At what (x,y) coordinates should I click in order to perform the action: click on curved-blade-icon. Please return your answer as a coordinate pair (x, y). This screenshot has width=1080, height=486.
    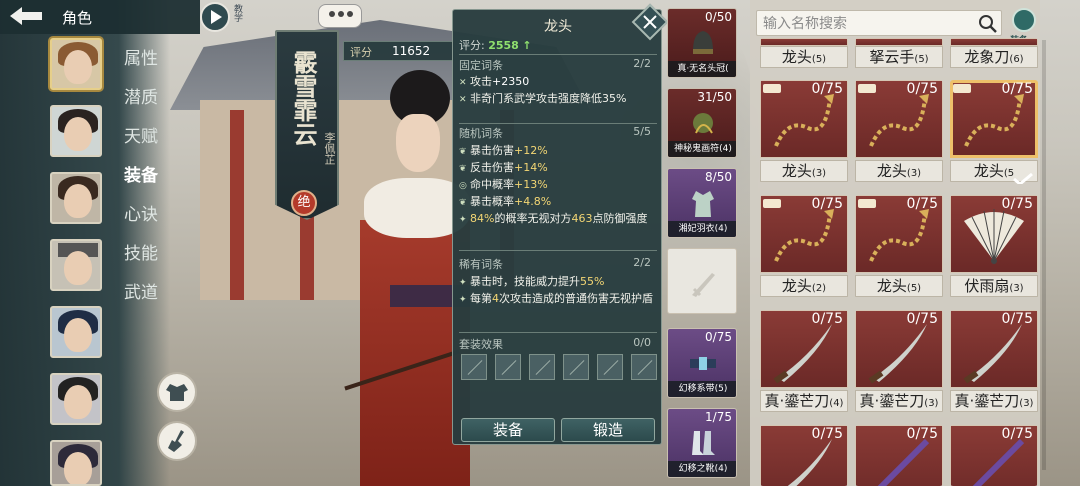
    Looking at the image, I should click on (992, 354).